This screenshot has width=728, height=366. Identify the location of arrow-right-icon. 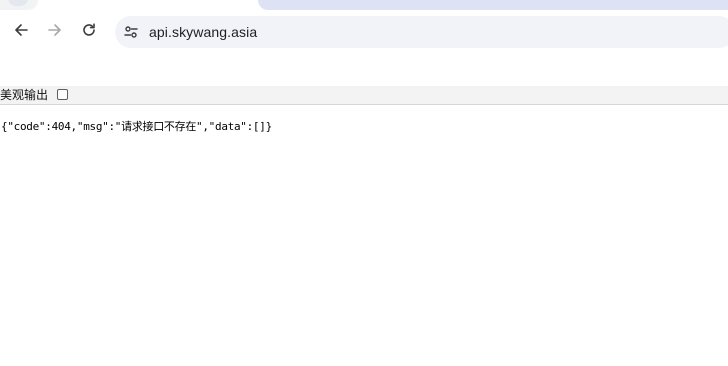
(54, 30).